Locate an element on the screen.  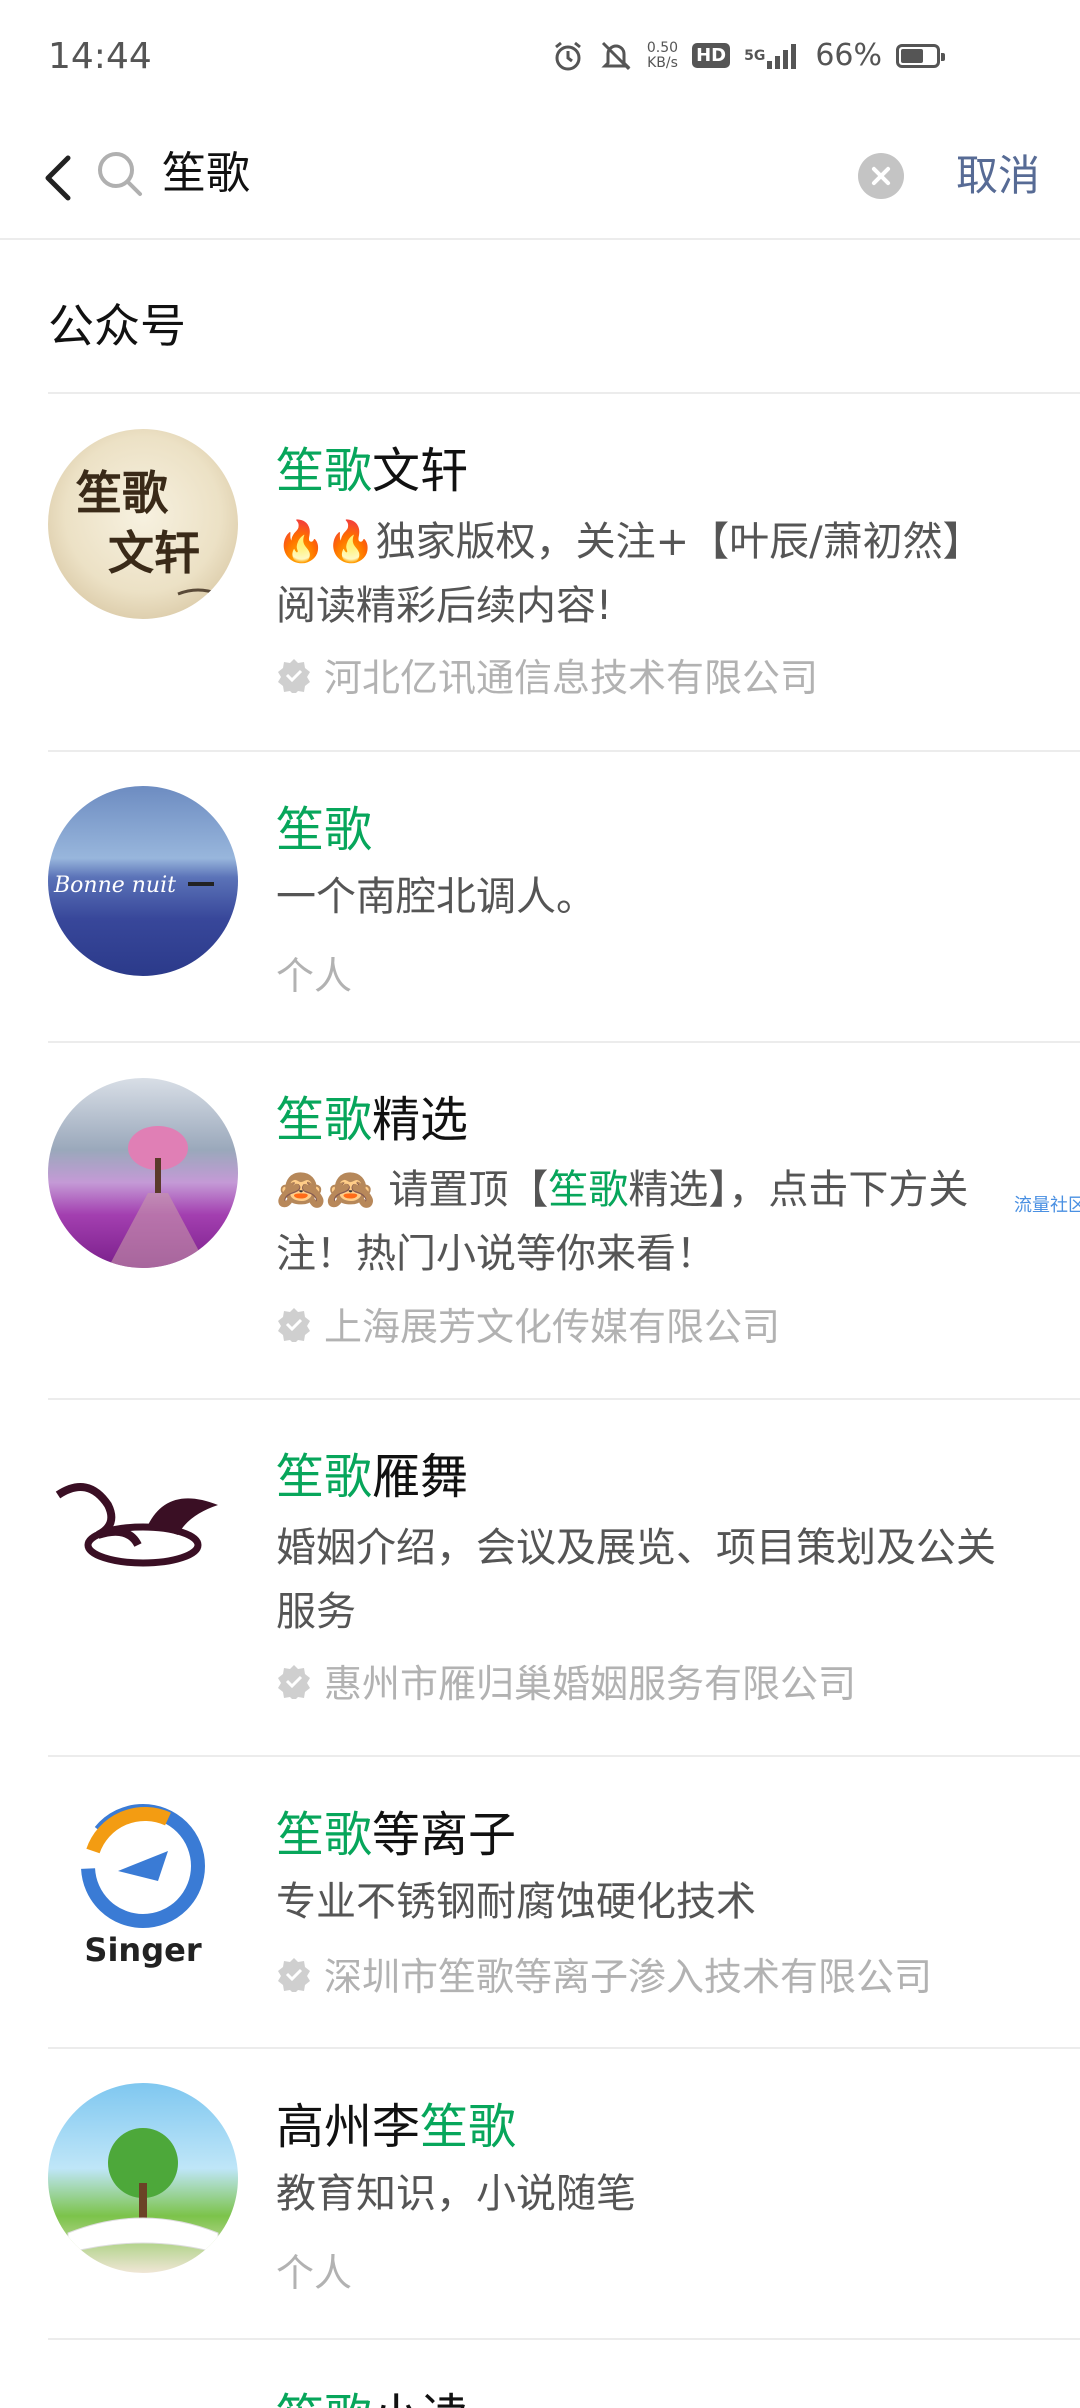
account-title: 笙歌小读 is located at coordinates (372, 2392).